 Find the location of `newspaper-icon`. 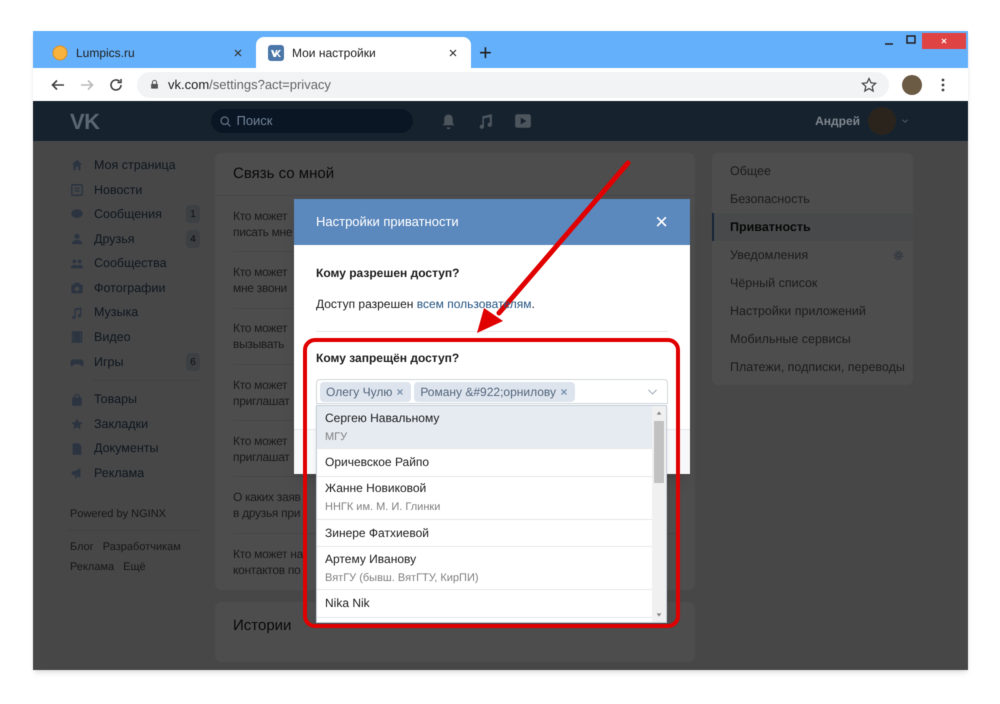

newspaper-icon is located at coordinates (77, 189).